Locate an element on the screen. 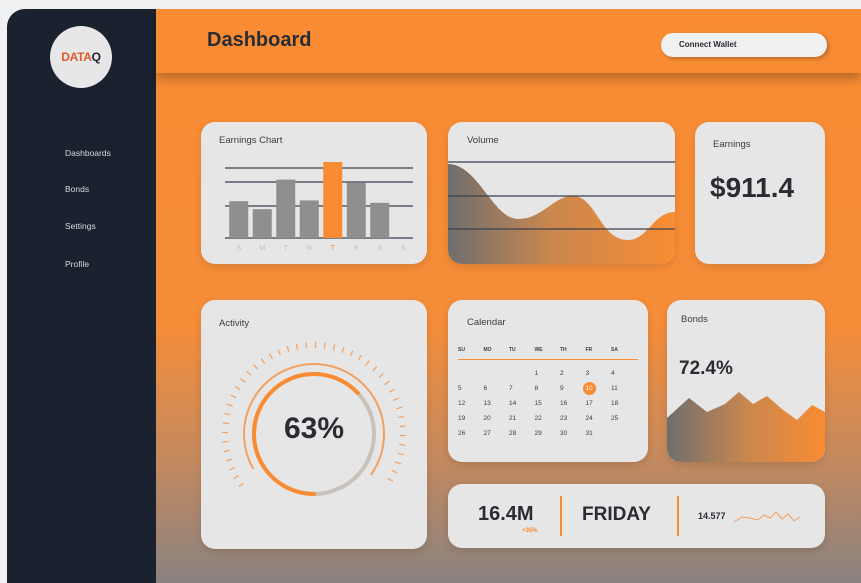 The width and height of the screenshot is (861, 583). calendar-day: 29 is located at coordinates (548, 433).